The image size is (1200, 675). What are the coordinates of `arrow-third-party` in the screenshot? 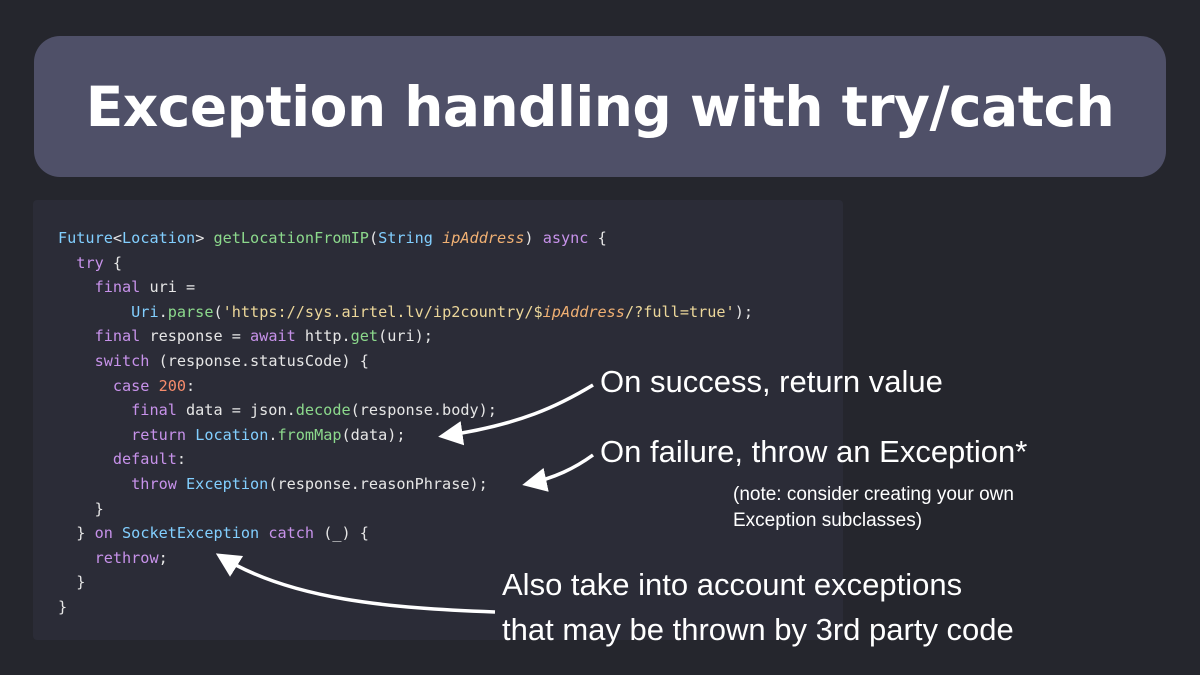 It's located at (355, 583).